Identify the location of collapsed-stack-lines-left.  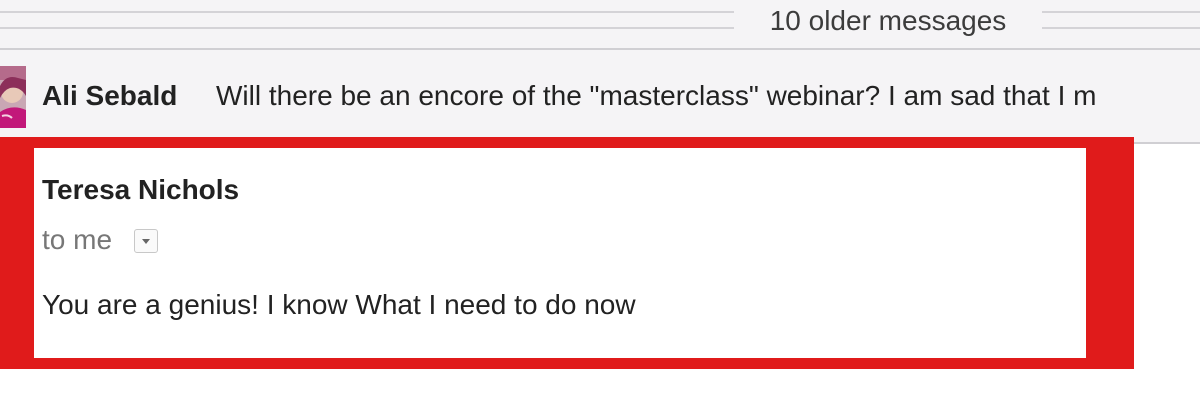
(367, 20).